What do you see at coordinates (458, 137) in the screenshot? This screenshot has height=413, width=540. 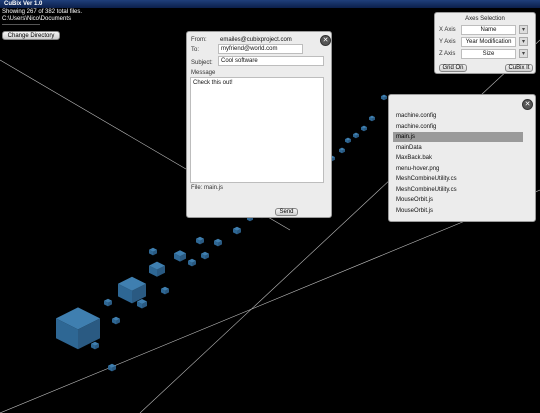 I see `file-list-item: main.js` at bounding box center [458, 137].